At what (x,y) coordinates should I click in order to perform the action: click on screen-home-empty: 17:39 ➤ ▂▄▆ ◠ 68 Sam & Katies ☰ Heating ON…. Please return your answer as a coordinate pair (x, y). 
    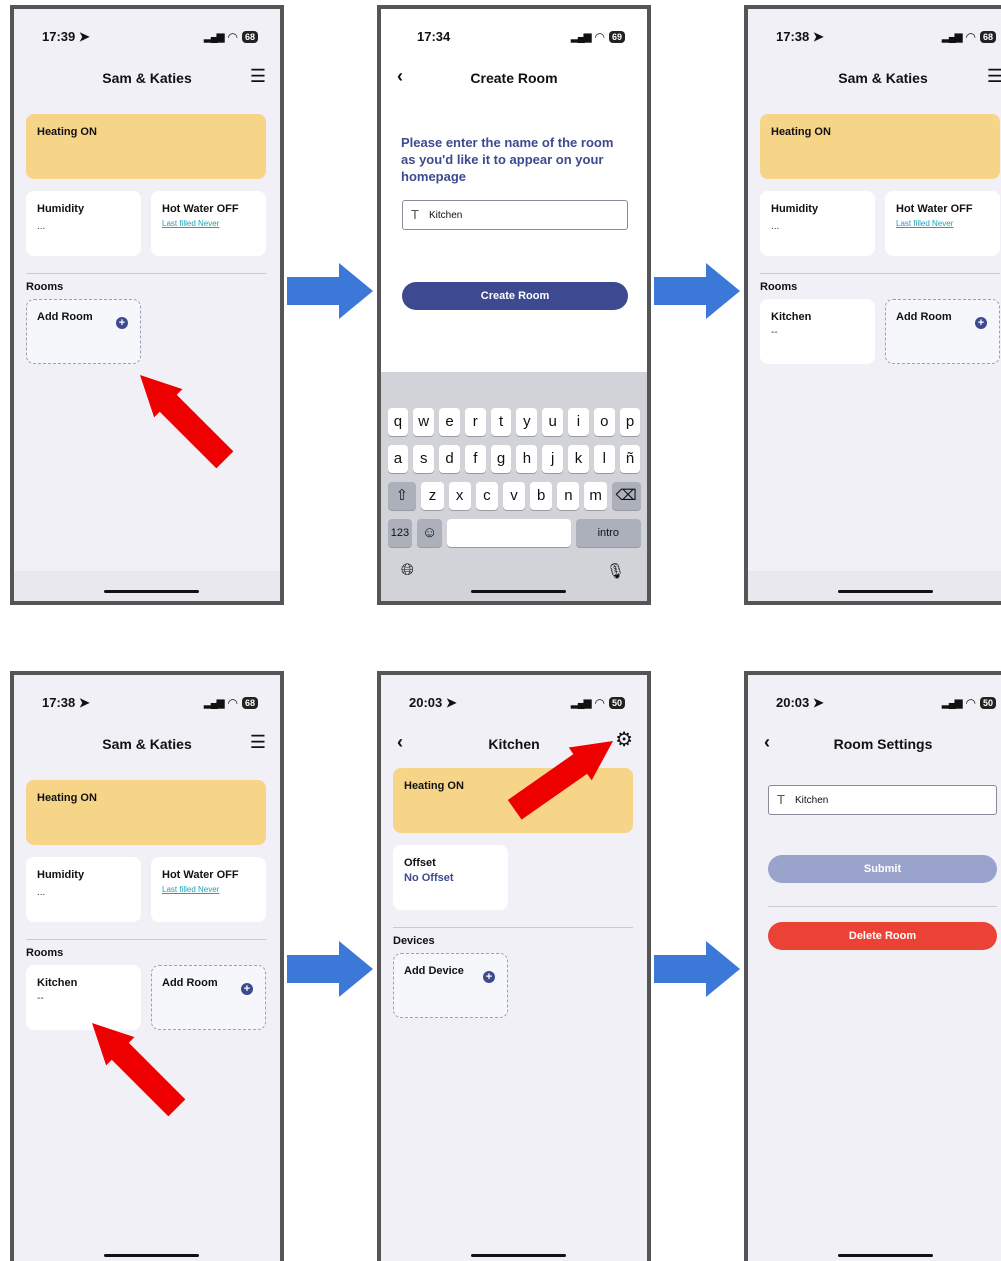
    Looking at the image, I should click on (147, 305).